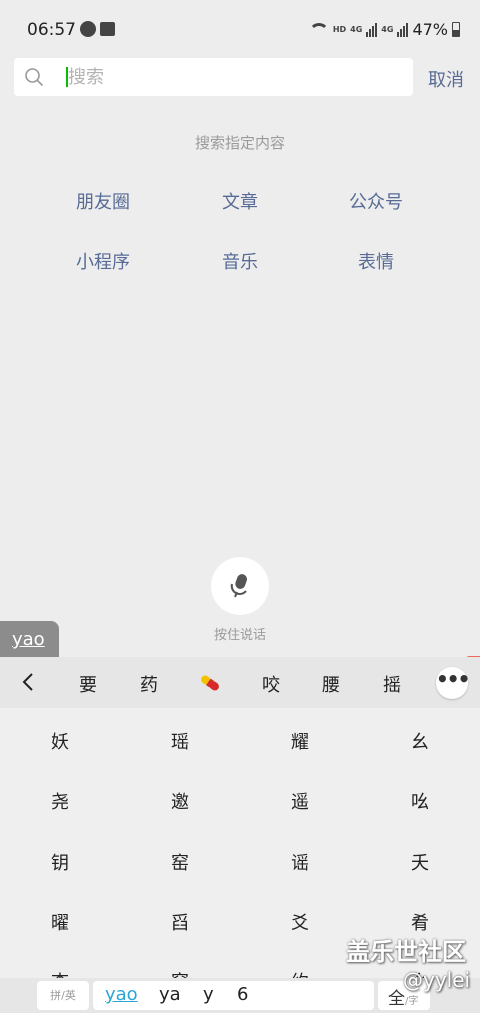 The image size is (480, 1013). What do you see at coordinates (430, 29) in the screenshot?
I see `battery-percent: 47%` at bounding box center [430, 29].